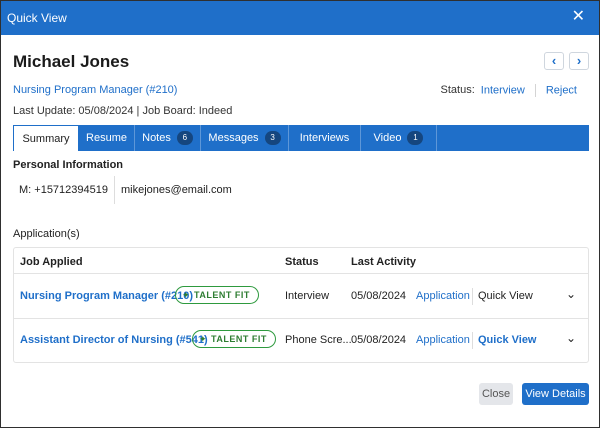 This screenshot has height=428, width=600. What do you see at coordinates (233, 138) in the screenshot?
I see `tab-label: Messages` at bounding box center [233, 138].